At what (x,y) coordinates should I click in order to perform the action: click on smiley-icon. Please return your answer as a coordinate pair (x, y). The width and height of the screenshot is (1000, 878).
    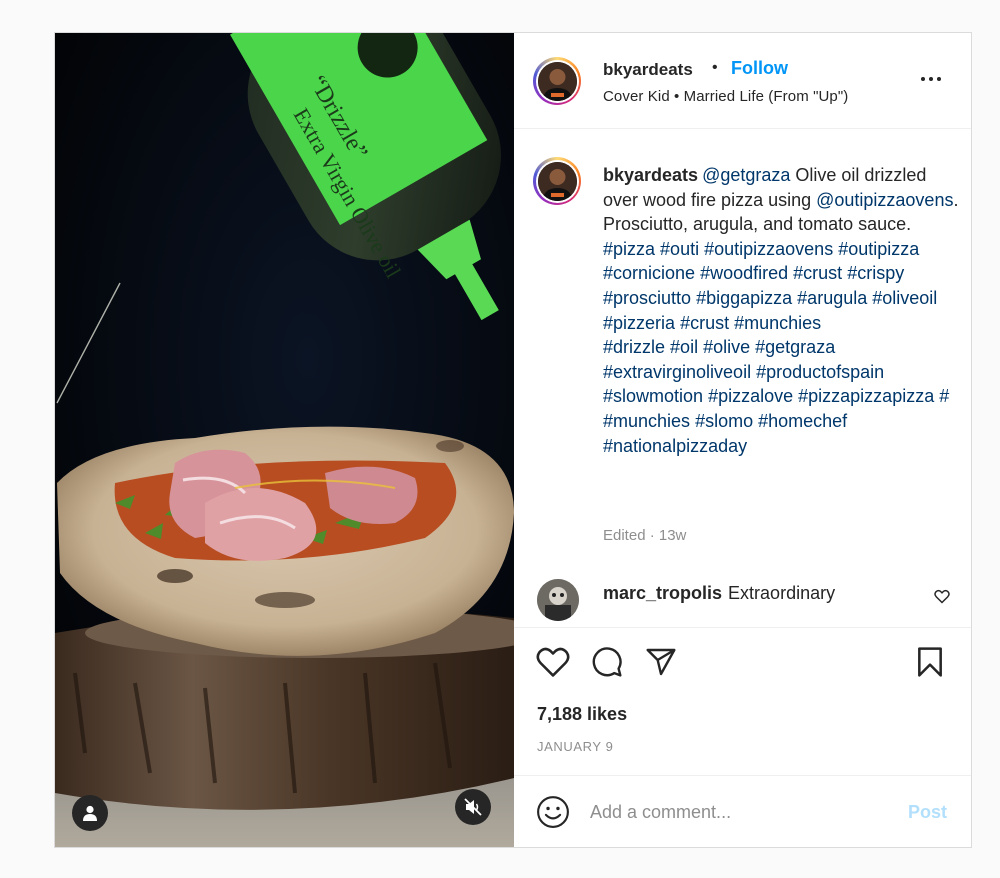
    Looking at the image, I should click on (553, 812).